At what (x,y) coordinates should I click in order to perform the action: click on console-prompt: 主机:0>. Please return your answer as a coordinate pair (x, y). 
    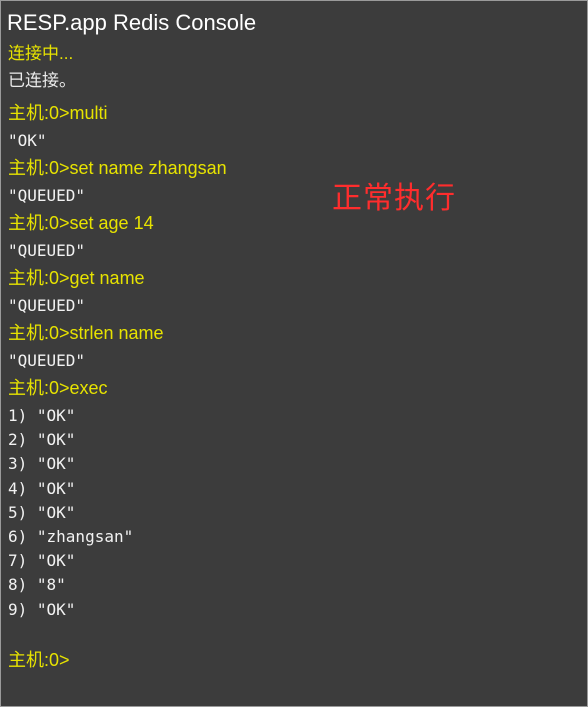
    Looking at the image, I should click on (39, 660).